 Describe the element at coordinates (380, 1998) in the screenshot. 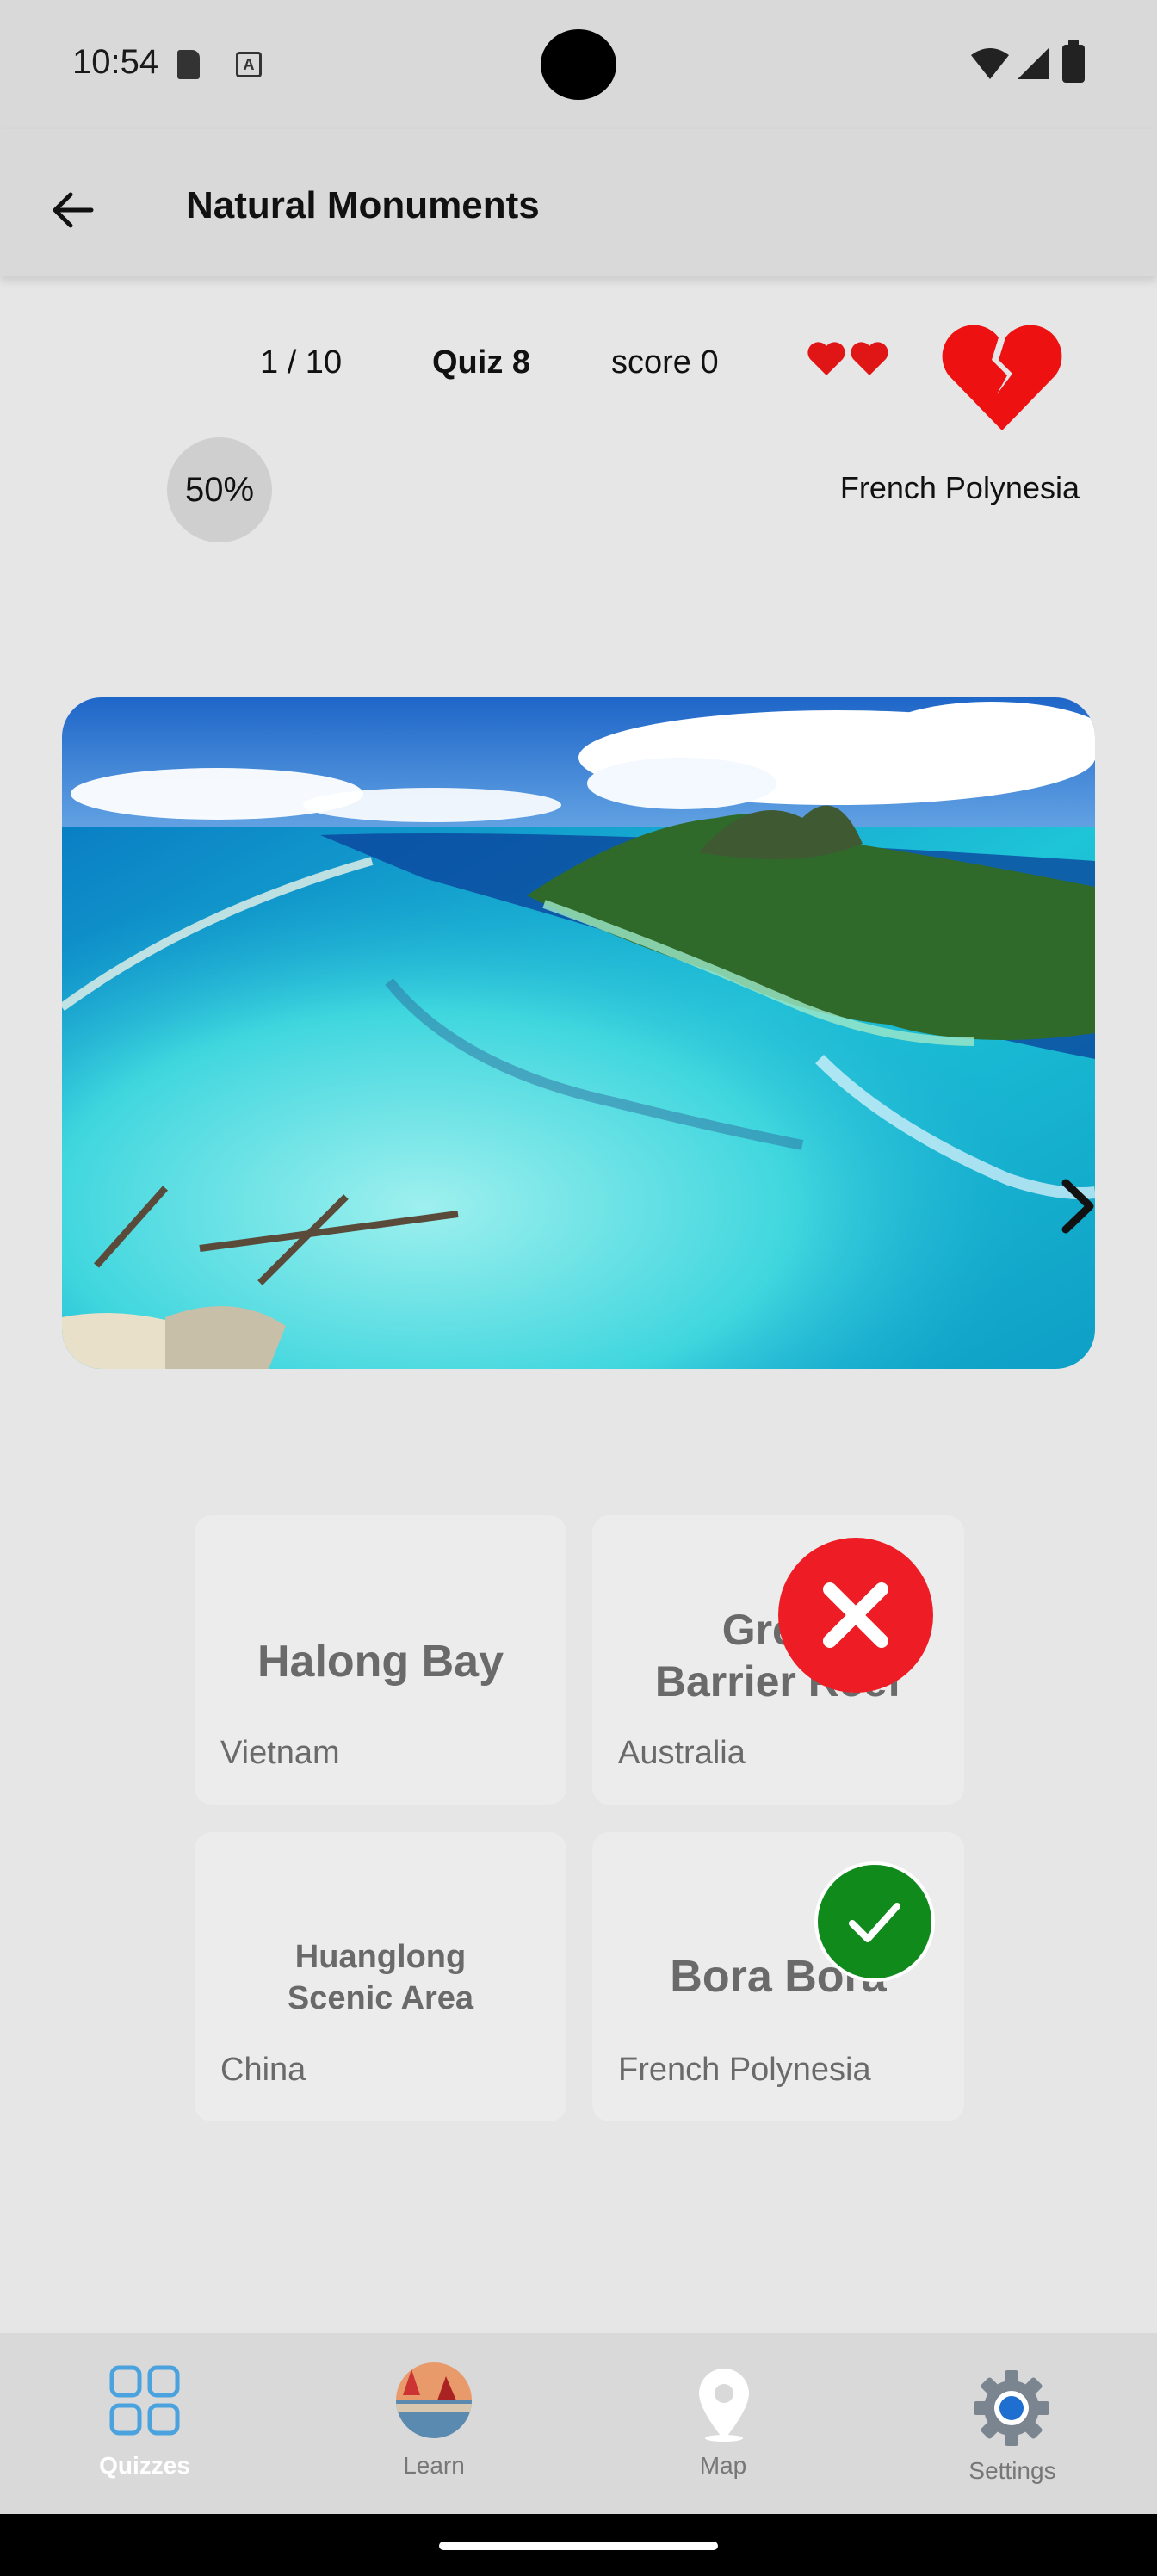

I see `answer-name-line2: Scenic Area` at that location.